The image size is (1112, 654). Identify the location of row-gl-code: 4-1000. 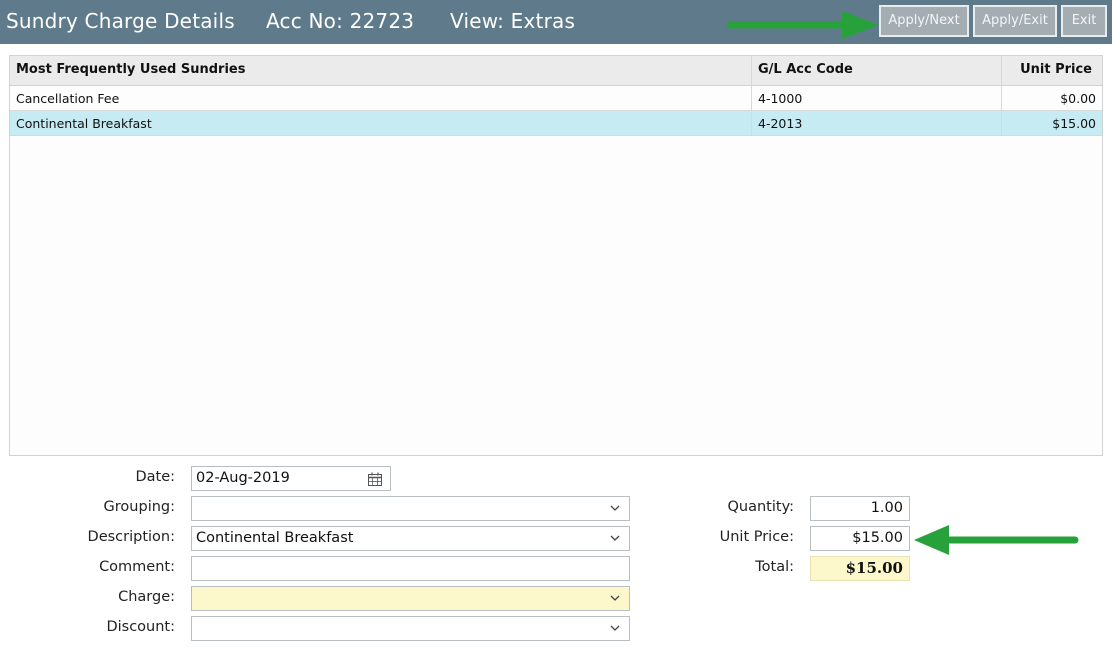
(780, 98).